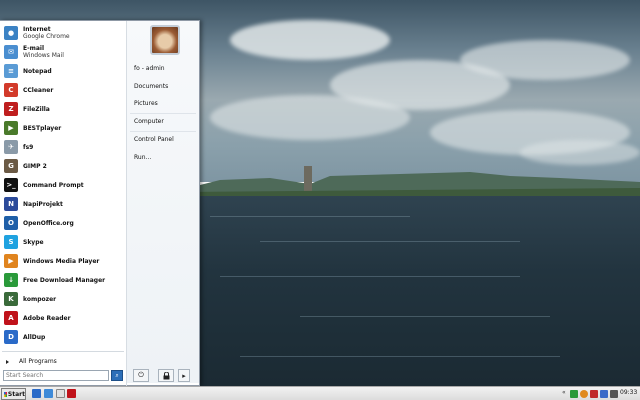 The image size is (640, 400). Describe the element at coordinates (37, 29) in the screenshot. I see `program-label: Internet` at that location.